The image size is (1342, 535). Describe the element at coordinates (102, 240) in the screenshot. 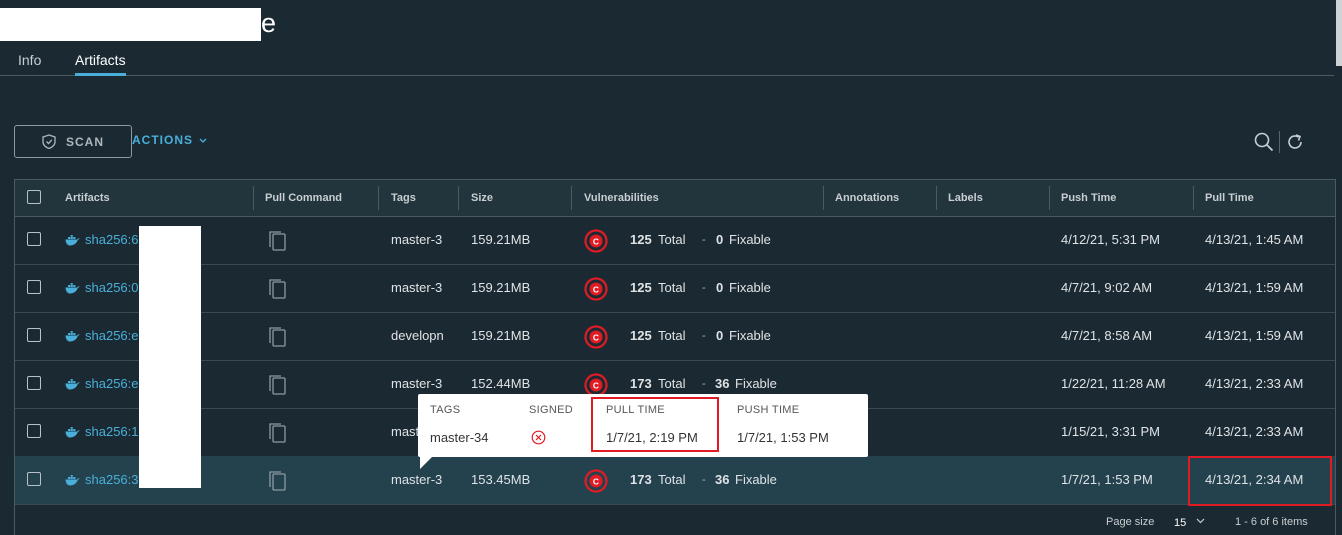

I see `artifact-digest-link: sha256:6` at that location.